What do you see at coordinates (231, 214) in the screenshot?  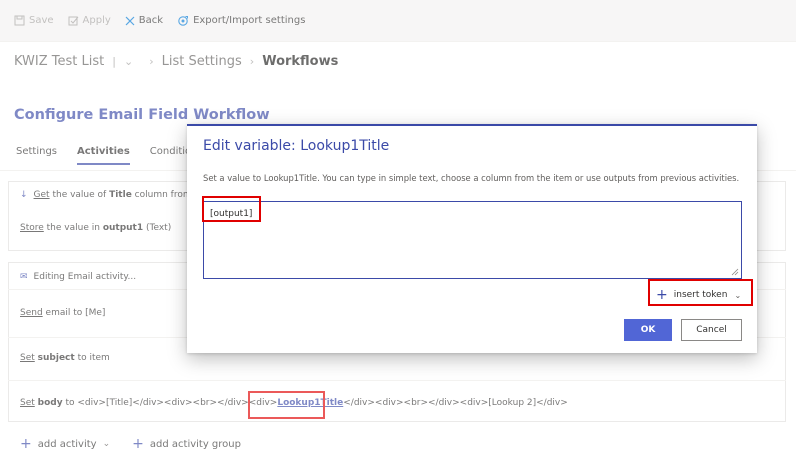 I see `textarea-value: [output1]` at bounding box center [231, 214].